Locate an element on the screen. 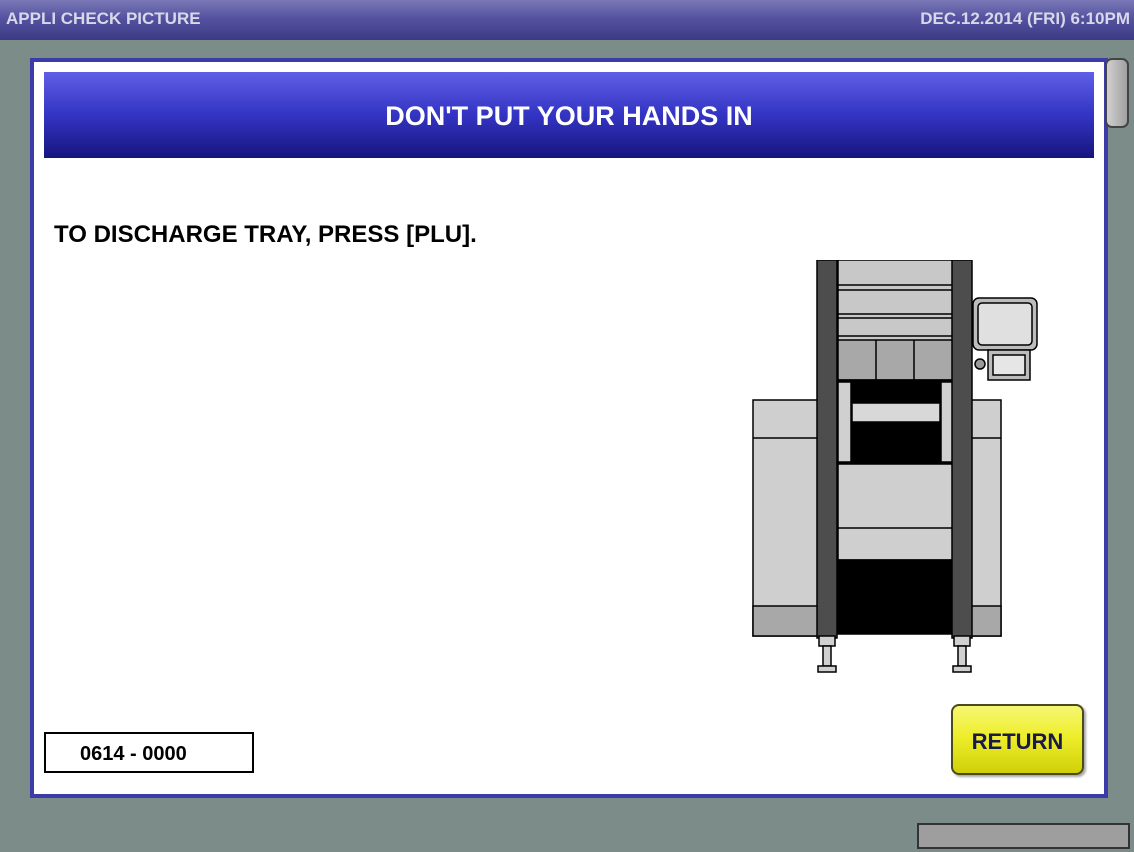 This screenshot has height=852, width=1134. packaging-machine-icon is located at coordinates (897, 468).